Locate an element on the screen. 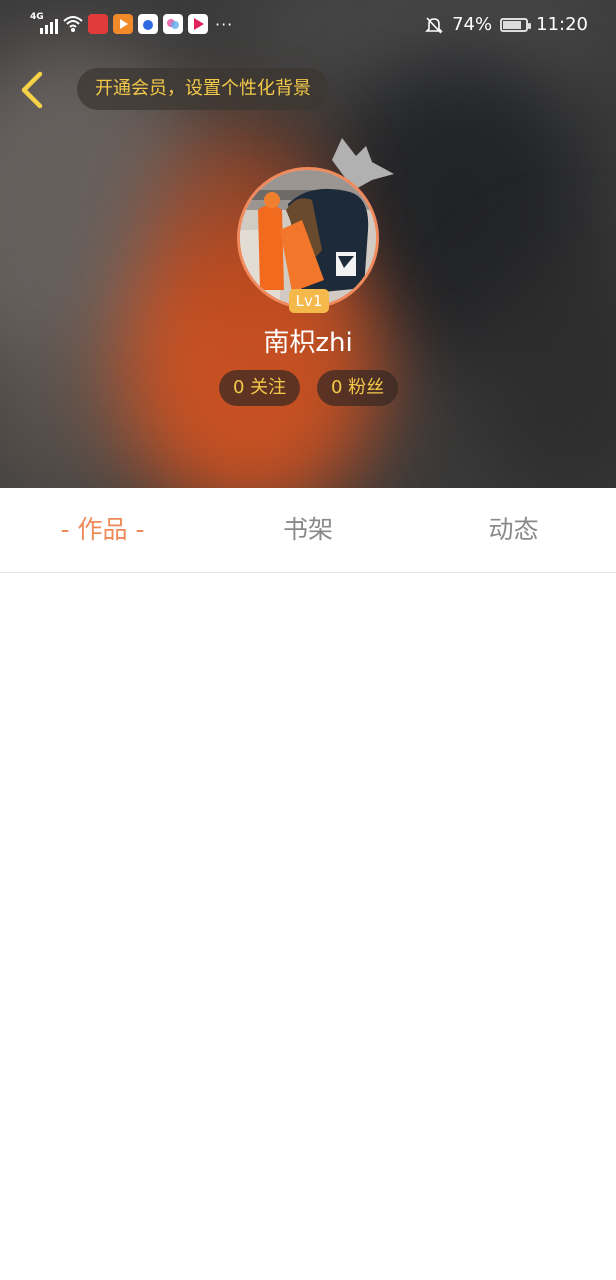 Image resolution: width=616 pixels, height=1280 pixels. status-bar: 4G ··· 74% 11:20 is located at coordinates (308, 27).